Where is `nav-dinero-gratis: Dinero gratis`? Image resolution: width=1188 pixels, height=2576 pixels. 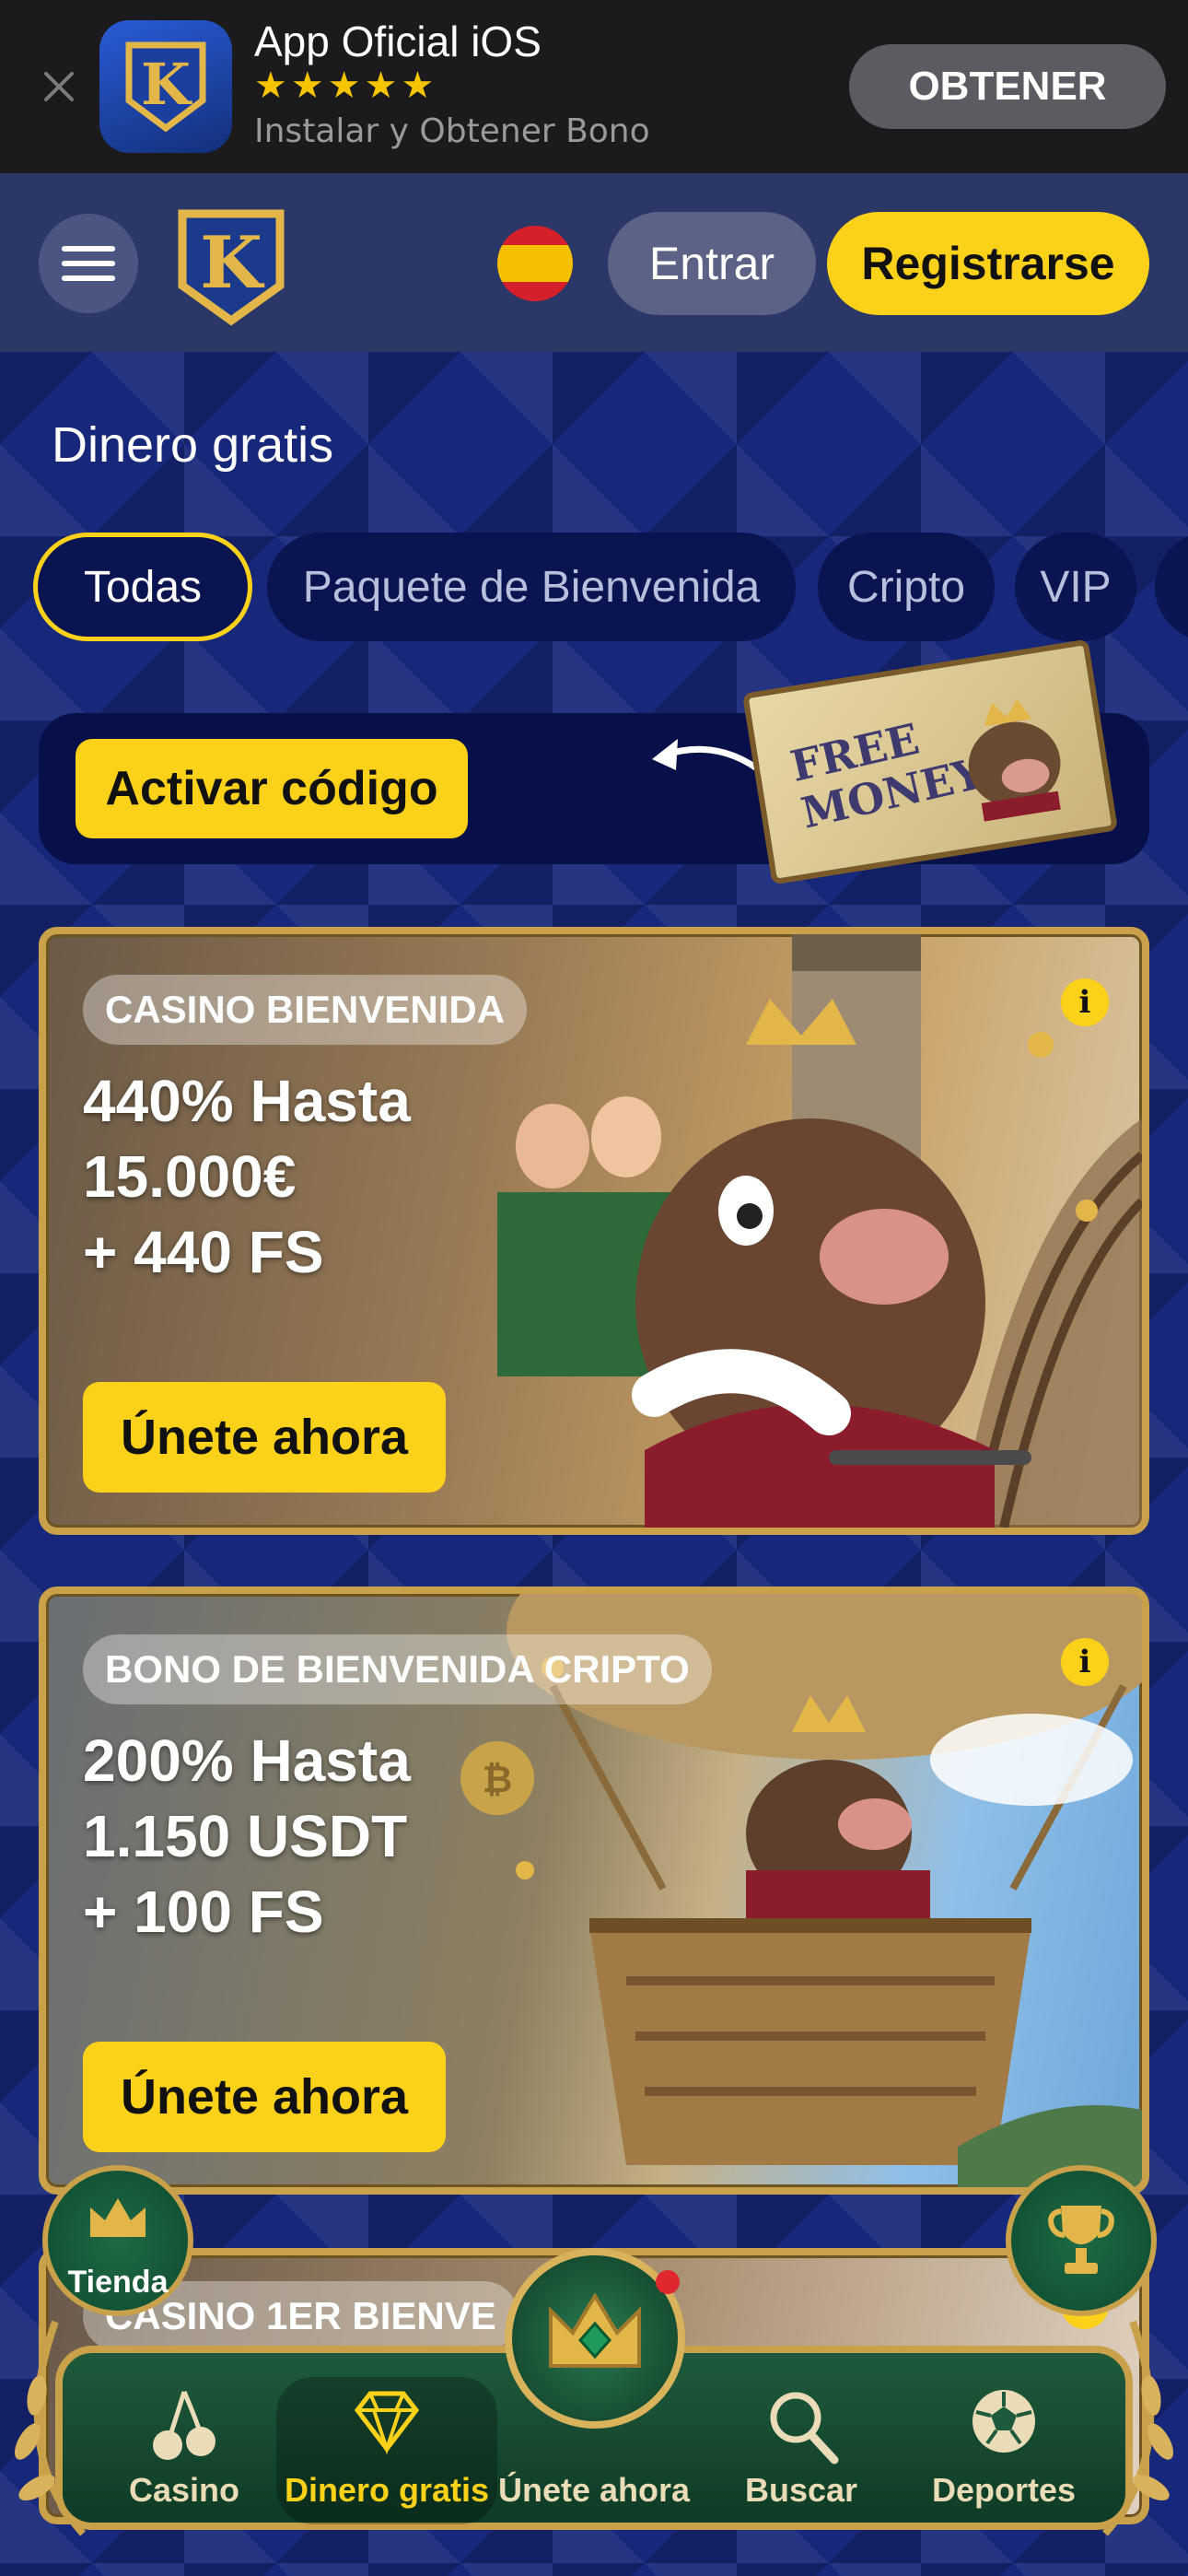 nav-dinero-gratis: Dinero gratis is located at coordinates (386, 2450).